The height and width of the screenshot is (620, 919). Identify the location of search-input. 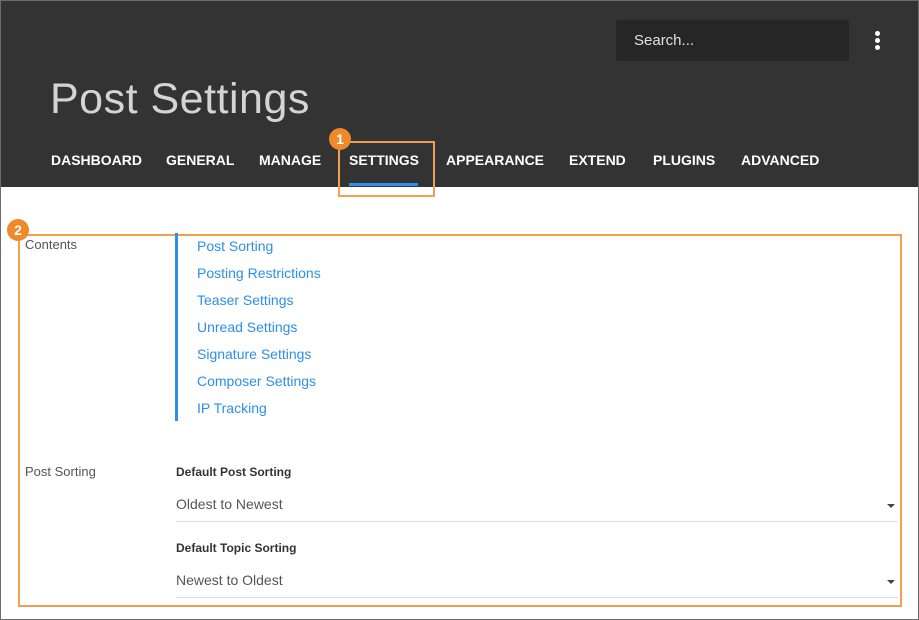
(732, 40).